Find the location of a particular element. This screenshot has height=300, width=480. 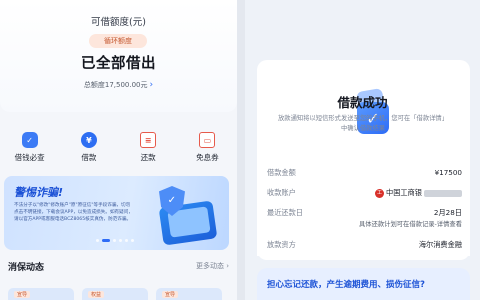

success-description: 放款通知将以短信形式发送至您的手机，您可在「借款详情」中确认借款结果 is located at coordinates (362, 123).